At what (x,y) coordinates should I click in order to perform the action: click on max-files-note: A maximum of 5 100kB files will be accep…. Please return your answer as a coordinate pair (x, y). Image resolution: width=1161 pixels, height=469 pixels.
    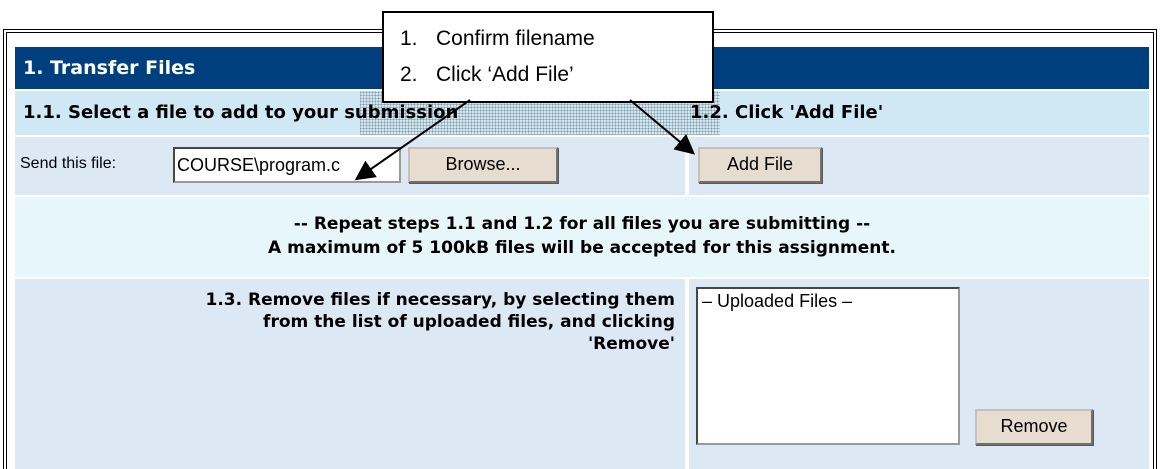
    Looking at the image, I should click on (582, 248).